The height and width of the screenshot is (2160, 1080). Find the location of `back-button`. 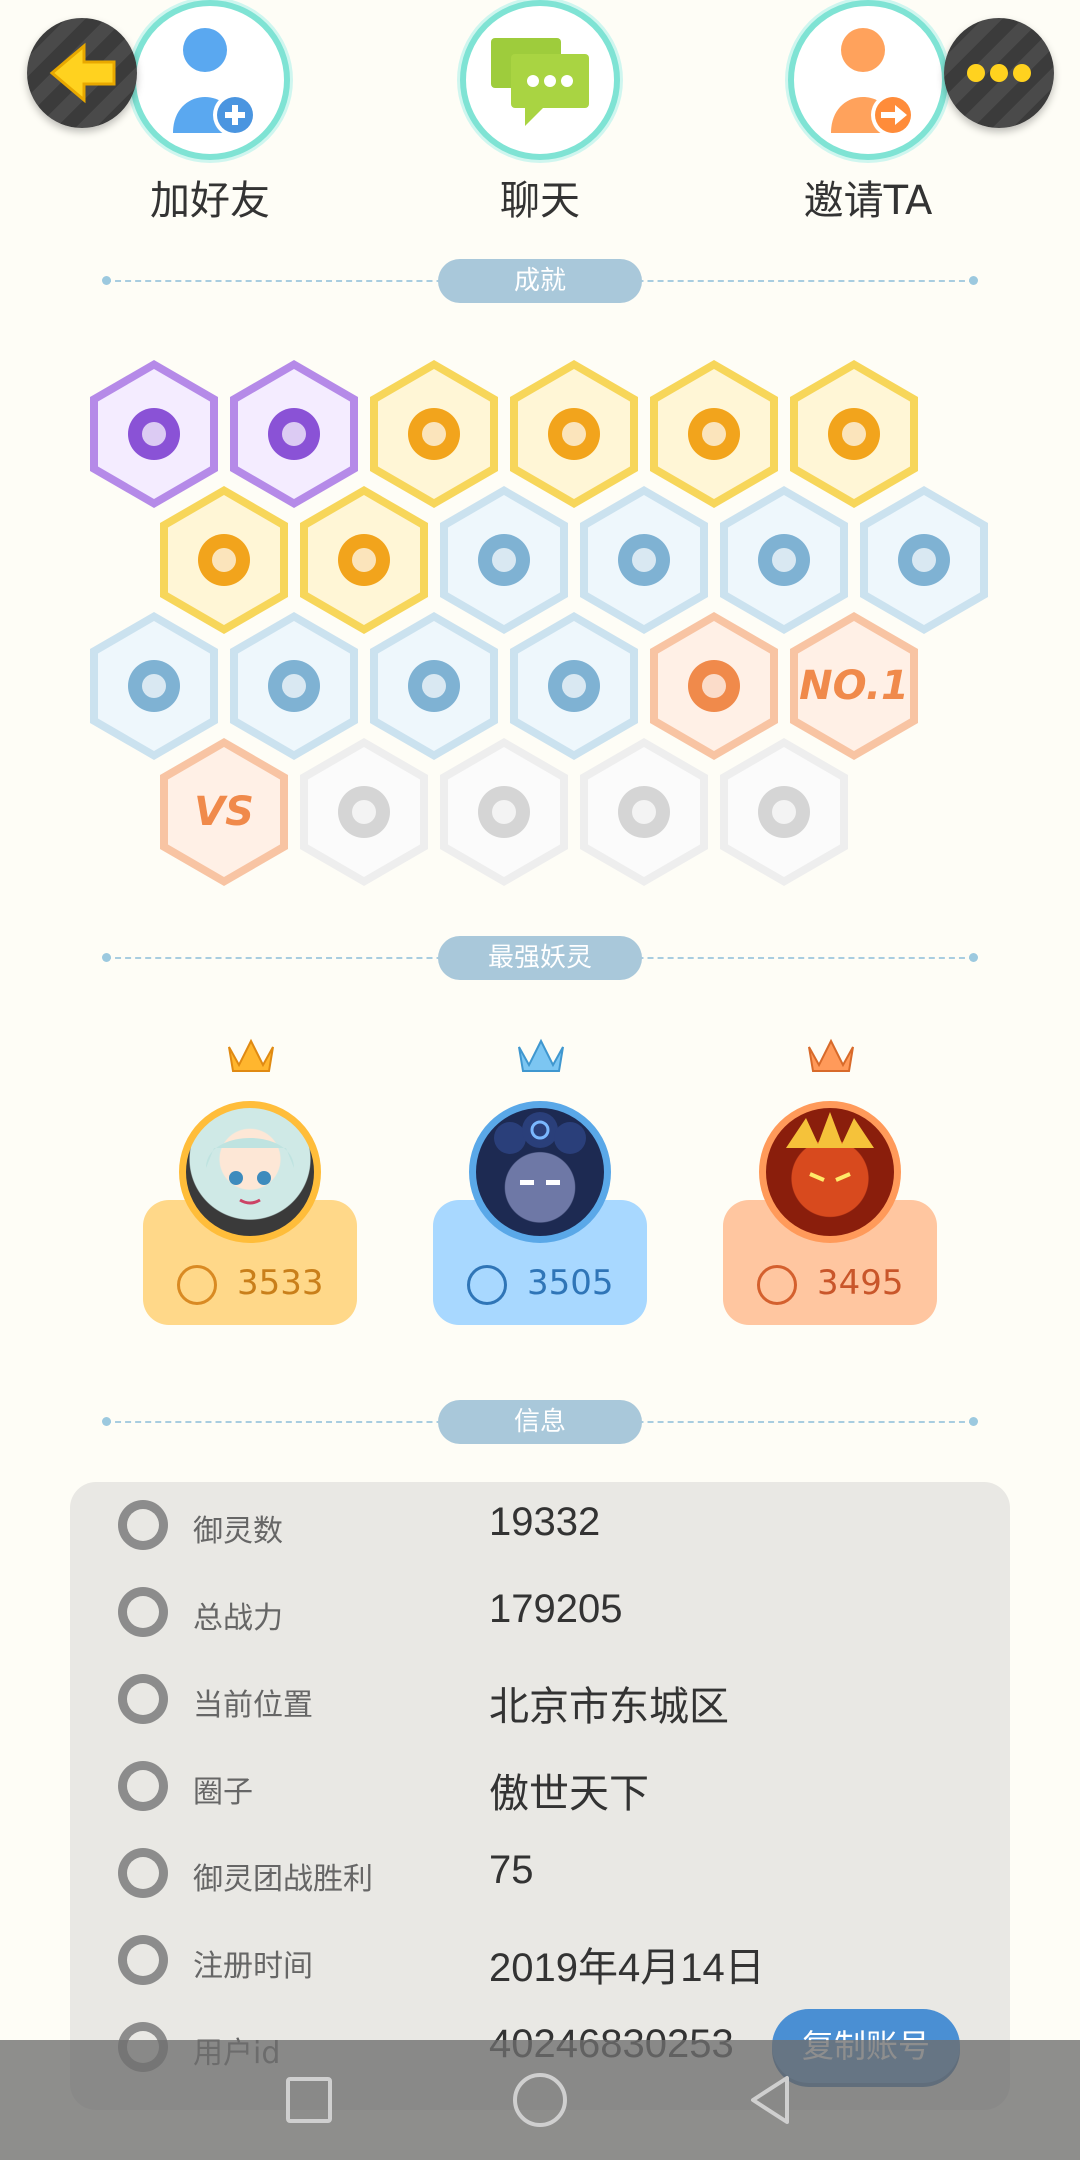

back-button is located at coordinates (82, 73).